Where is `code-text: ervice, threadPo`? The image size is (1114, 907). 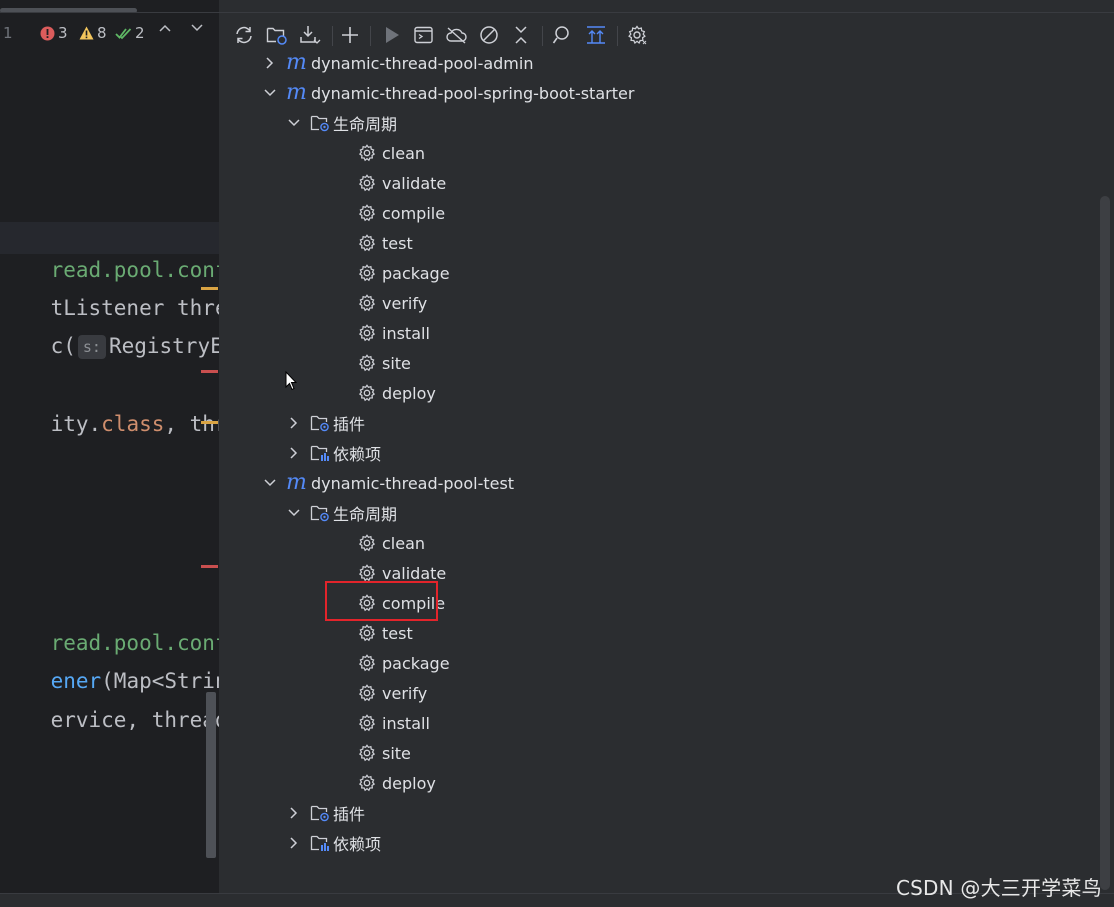 code-text: ervice, threadPo is located at coordinates (134, 720).